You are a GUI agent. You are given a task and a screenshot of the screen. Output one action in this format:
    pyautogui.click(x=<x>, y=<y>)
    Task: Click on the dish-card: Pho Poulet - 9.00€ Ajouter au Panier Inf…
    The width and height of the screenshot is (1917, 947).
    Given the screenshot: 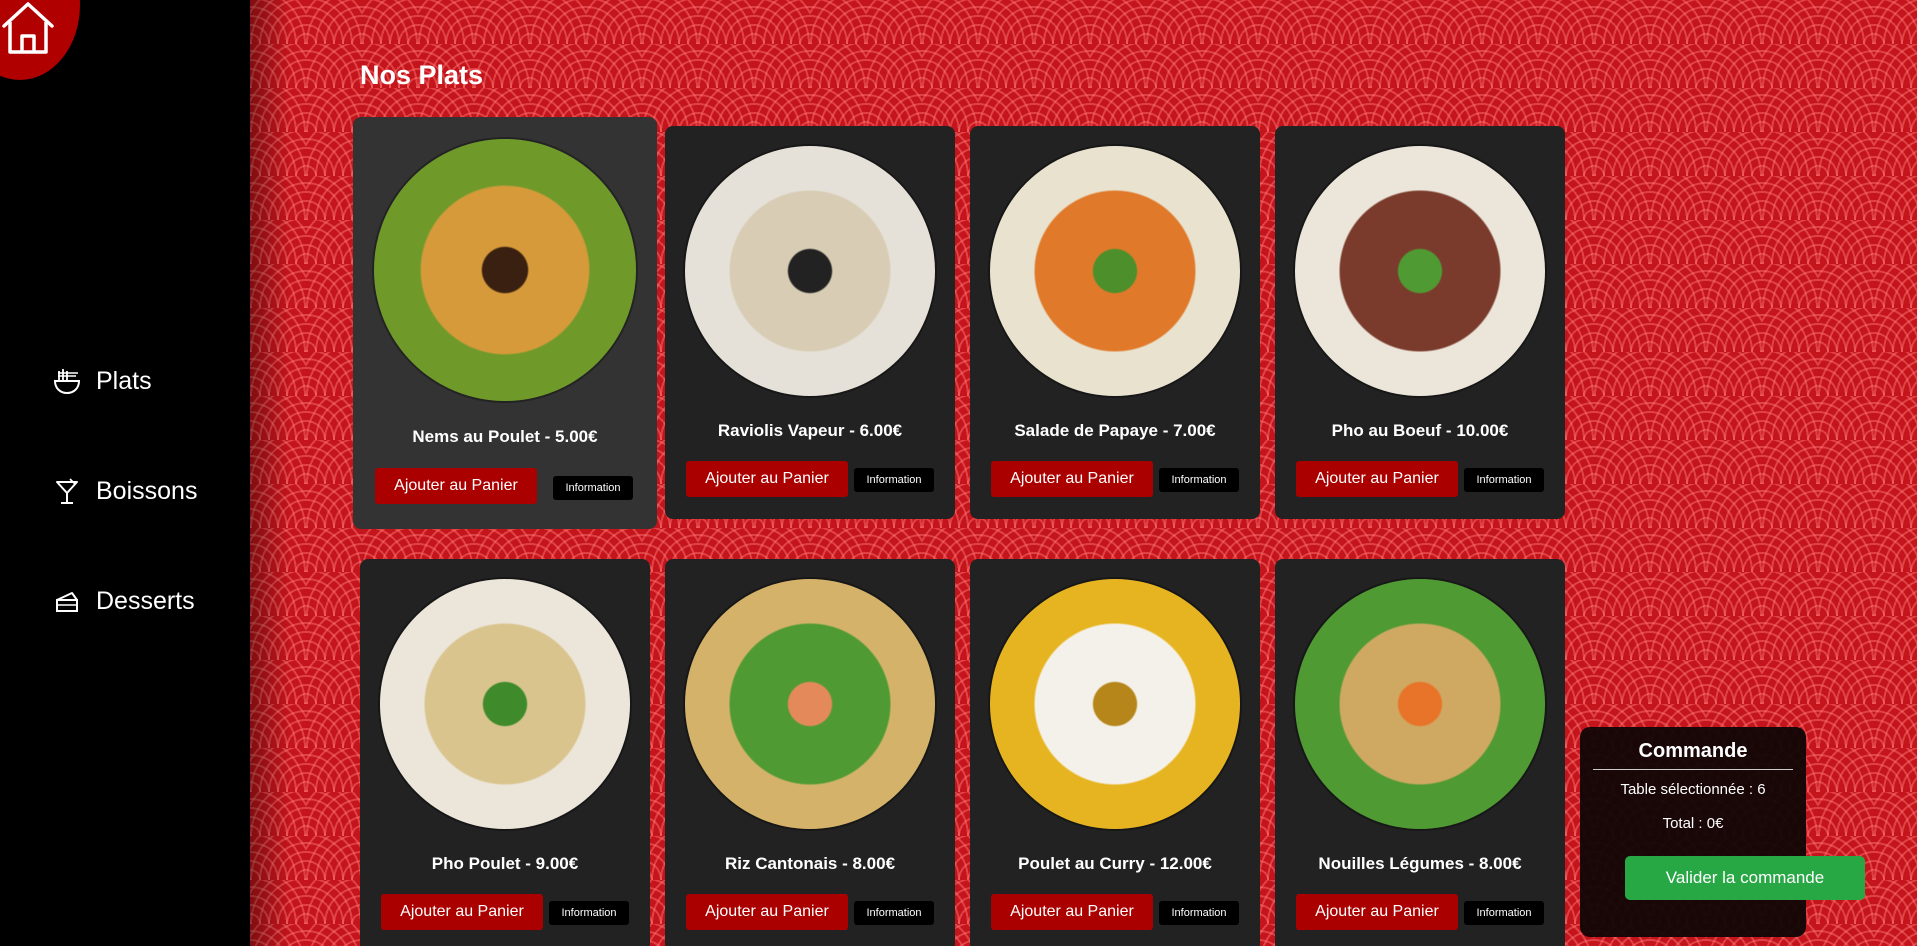 What is the action you would take?
    pyautogui.click(x=505, y=752)
    